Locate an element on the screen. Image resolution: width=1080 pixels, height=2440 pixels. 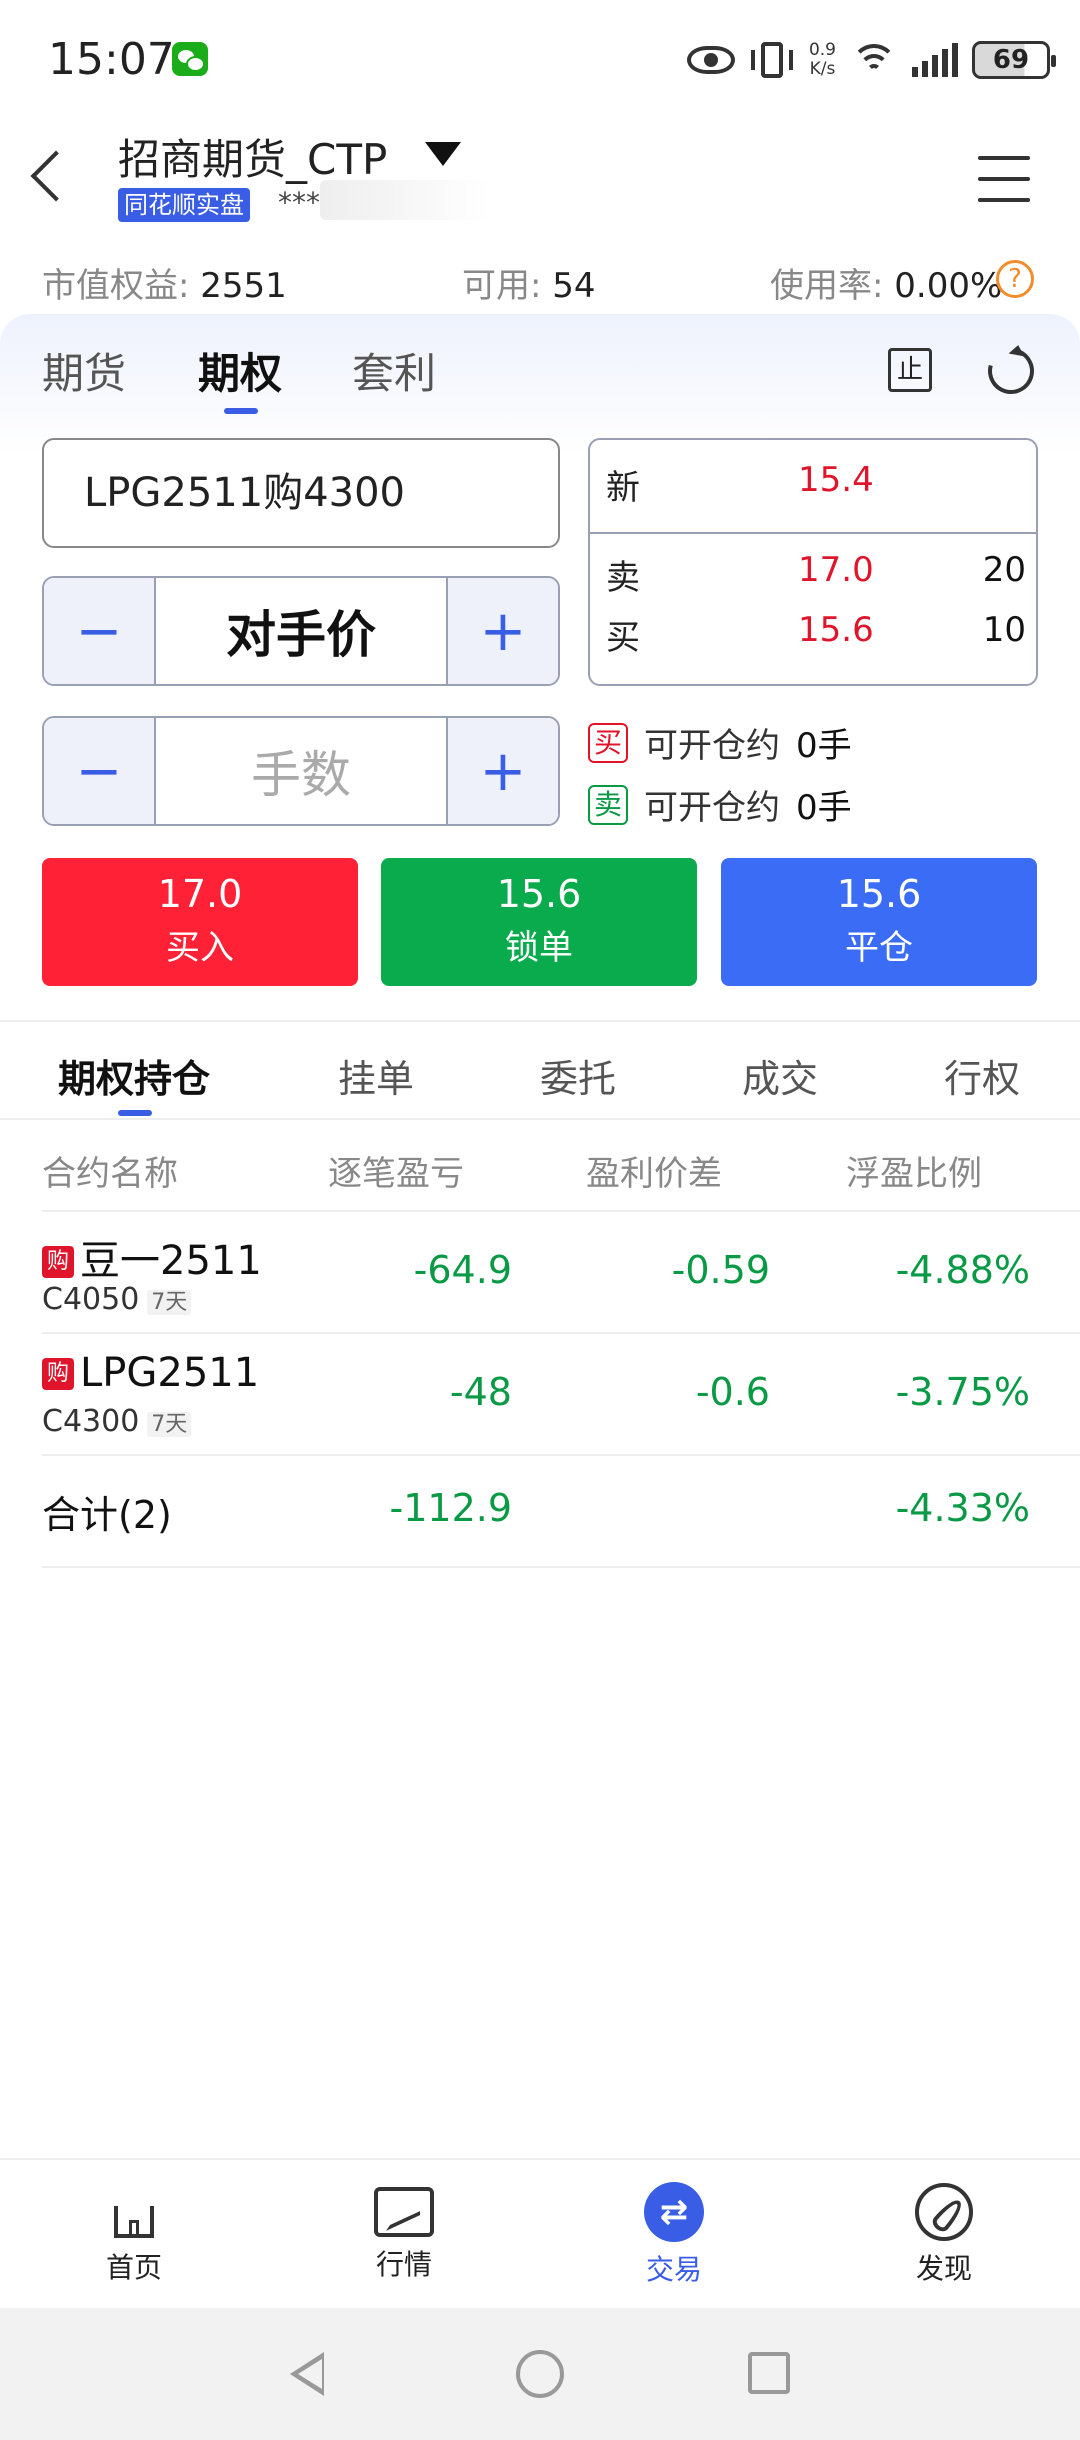
price-minus-button: − is located at coordinates (100, 631).